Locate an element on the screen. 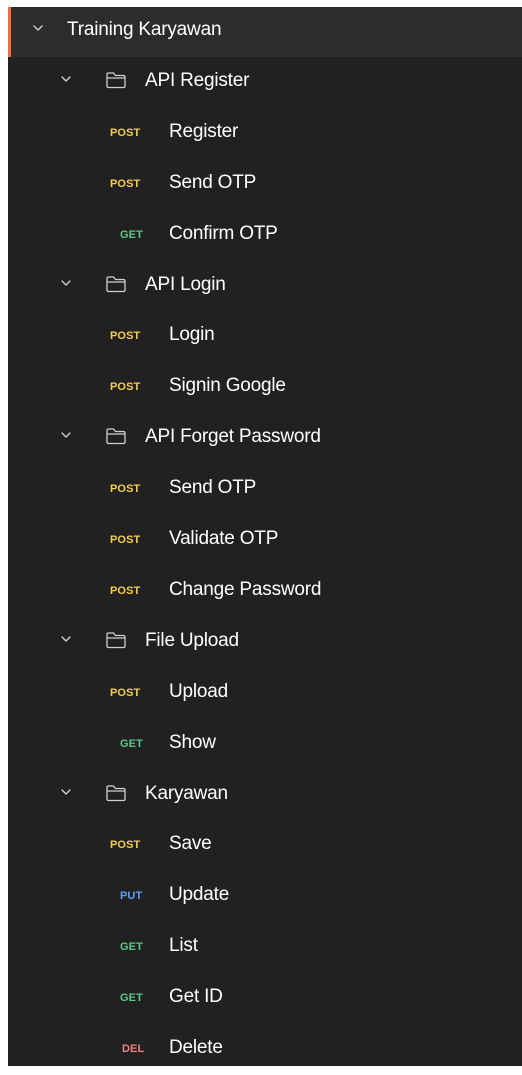 The image size is (522, 1075). folder-row: API Forget Password is located at coordinates (265, 439).